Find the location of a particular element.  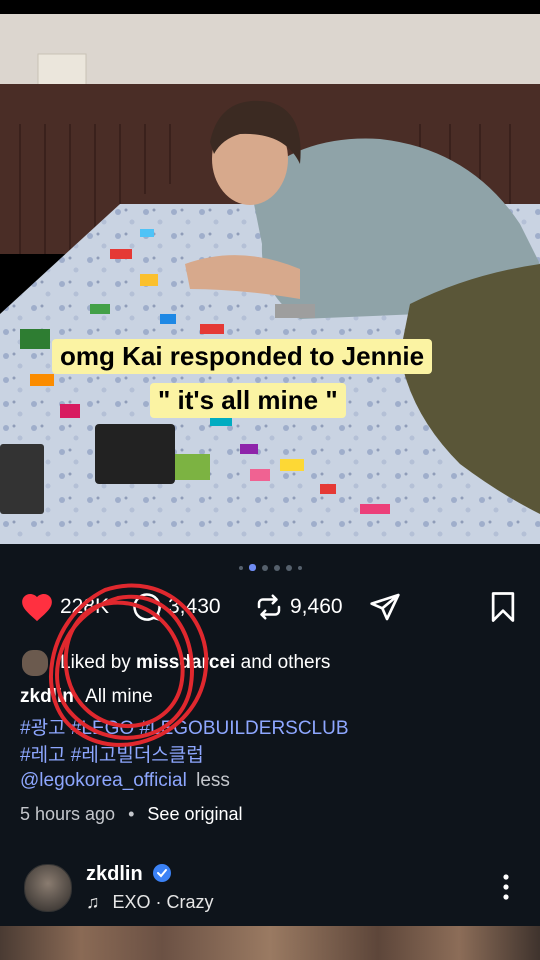

music-row: ♫ EXO · Crazy is located at coordinates (150, 902).